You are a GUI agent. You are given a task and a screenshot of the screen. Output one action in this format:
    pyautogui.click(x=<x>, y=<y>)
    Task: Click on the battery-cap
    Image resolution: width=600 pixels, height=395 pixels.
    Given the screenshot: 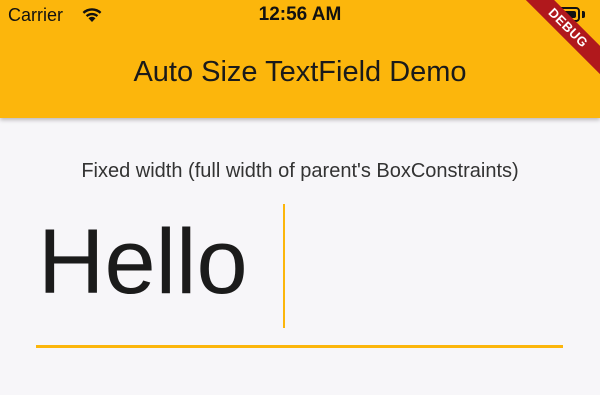 What is the action you would take?
    pyautogui.click(x=583, y=14)
    